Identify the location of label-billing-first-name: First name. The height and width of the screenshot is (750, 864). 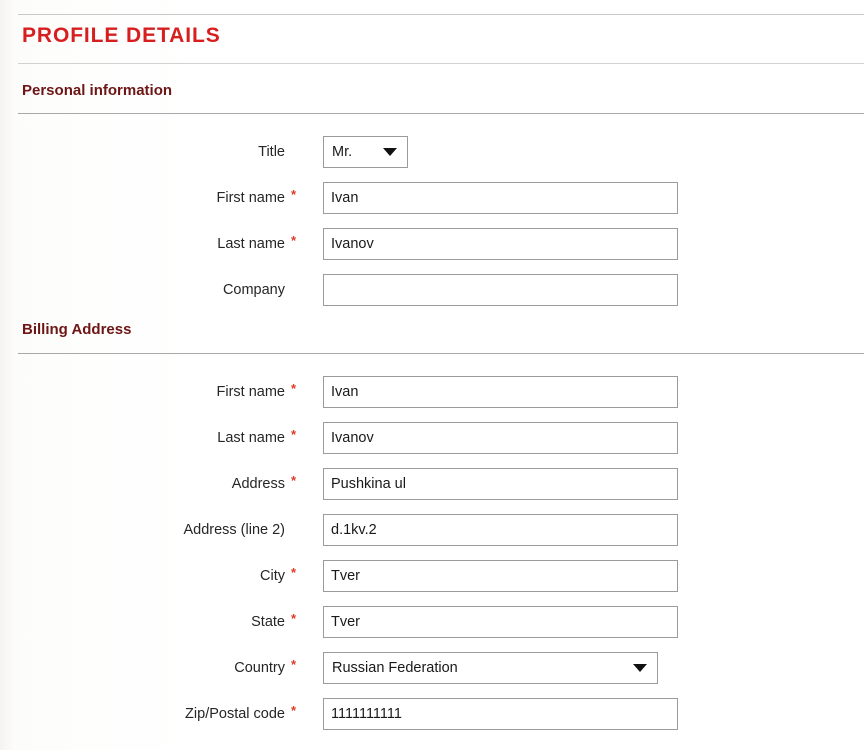
(251, 392).